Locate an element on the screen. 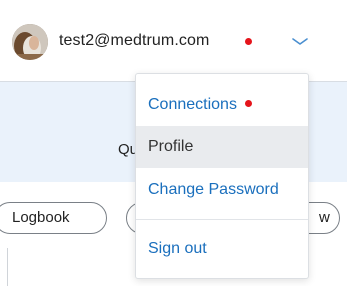 This screenshot has height=286, width=347. profile-label: Profile is located at coordinates (171, 146).